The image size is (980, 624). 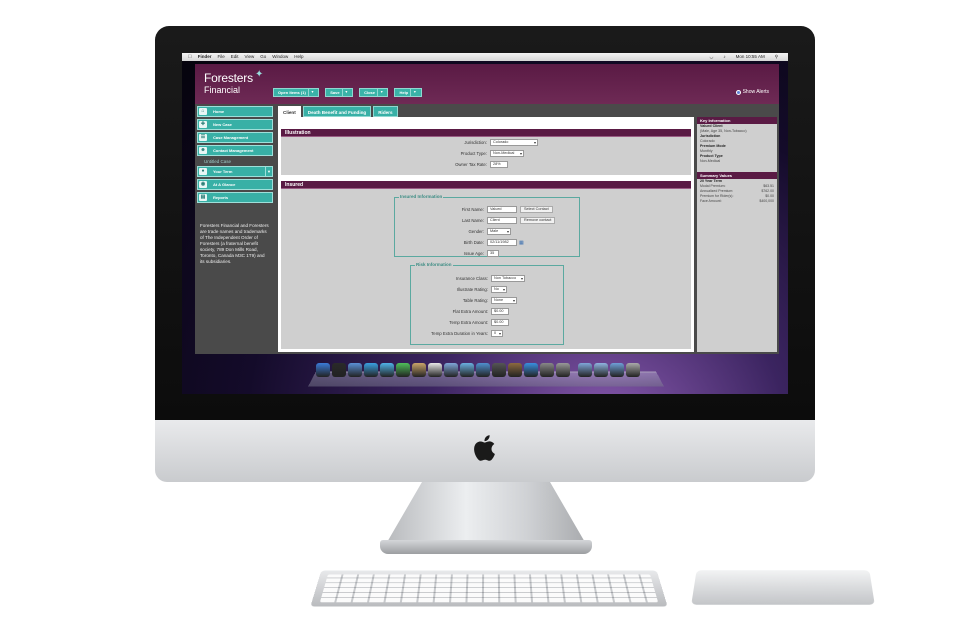 What do you see at coordinates (296, 92) in the screenshot?
I see `open-items-button: Open Items (1) ▼` at bounding box center [296, 92].